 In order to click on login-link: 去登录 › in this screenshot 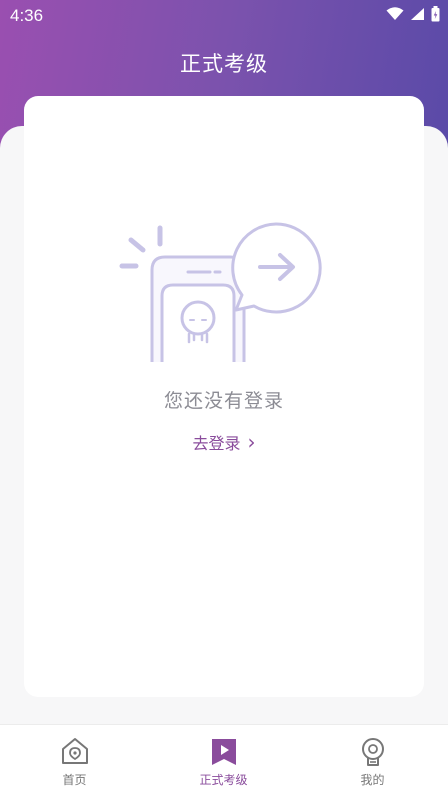, I will do `click(224, 442)`.